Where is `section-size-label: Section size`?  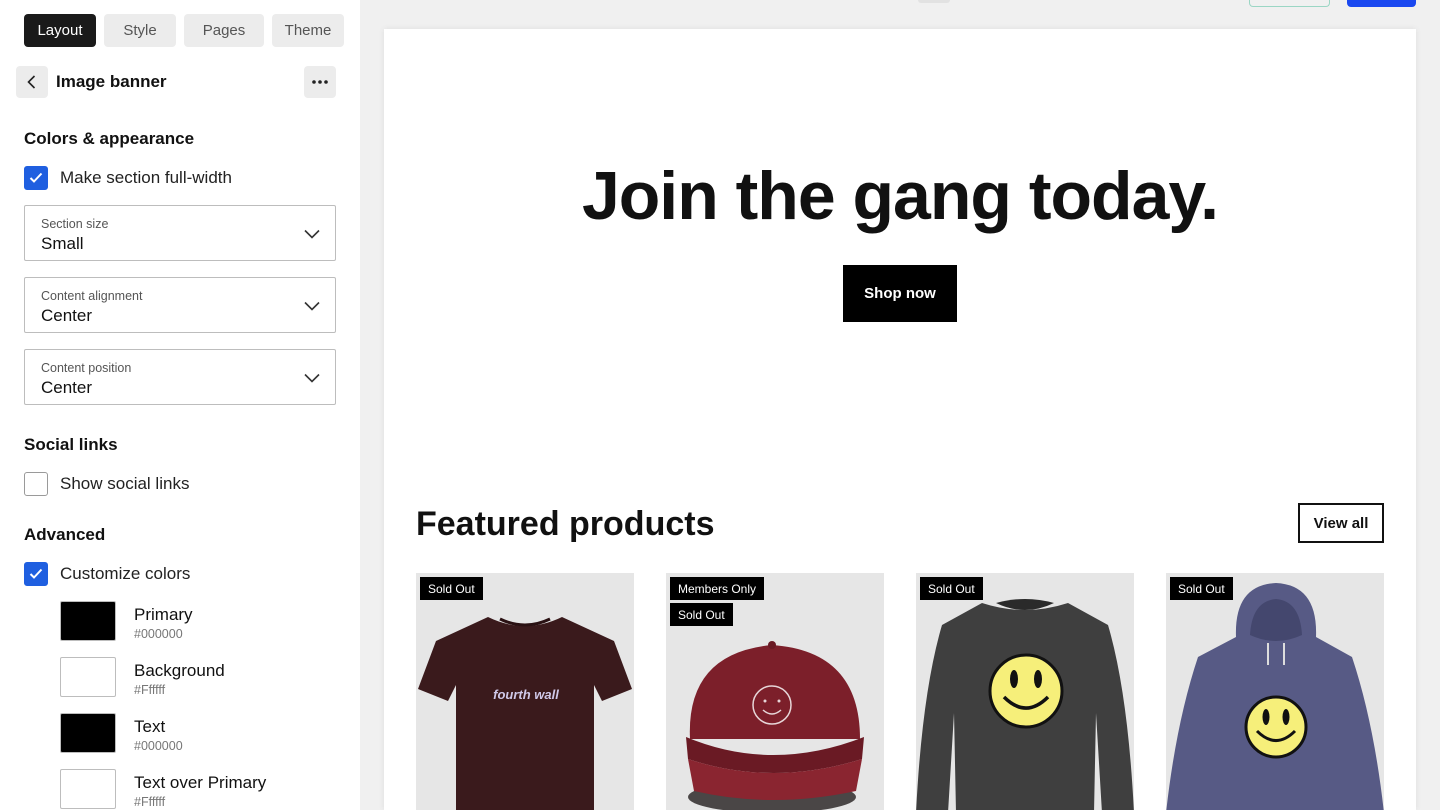
section-size-label: Section size is located at coordinates (75, 224).